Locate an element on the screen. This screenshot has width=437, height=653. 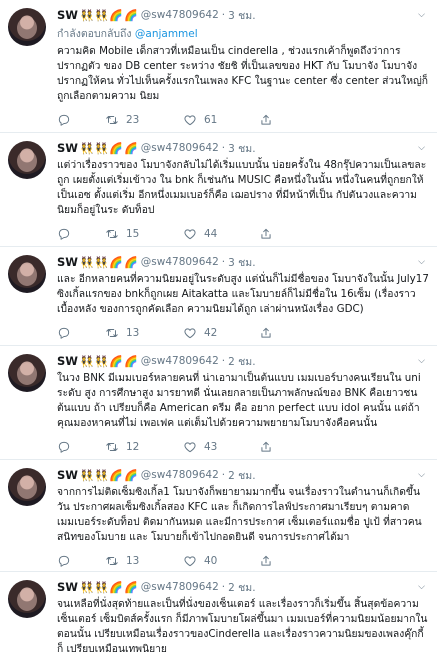
retweet-button: 23 is located at coordinates (144, 120).